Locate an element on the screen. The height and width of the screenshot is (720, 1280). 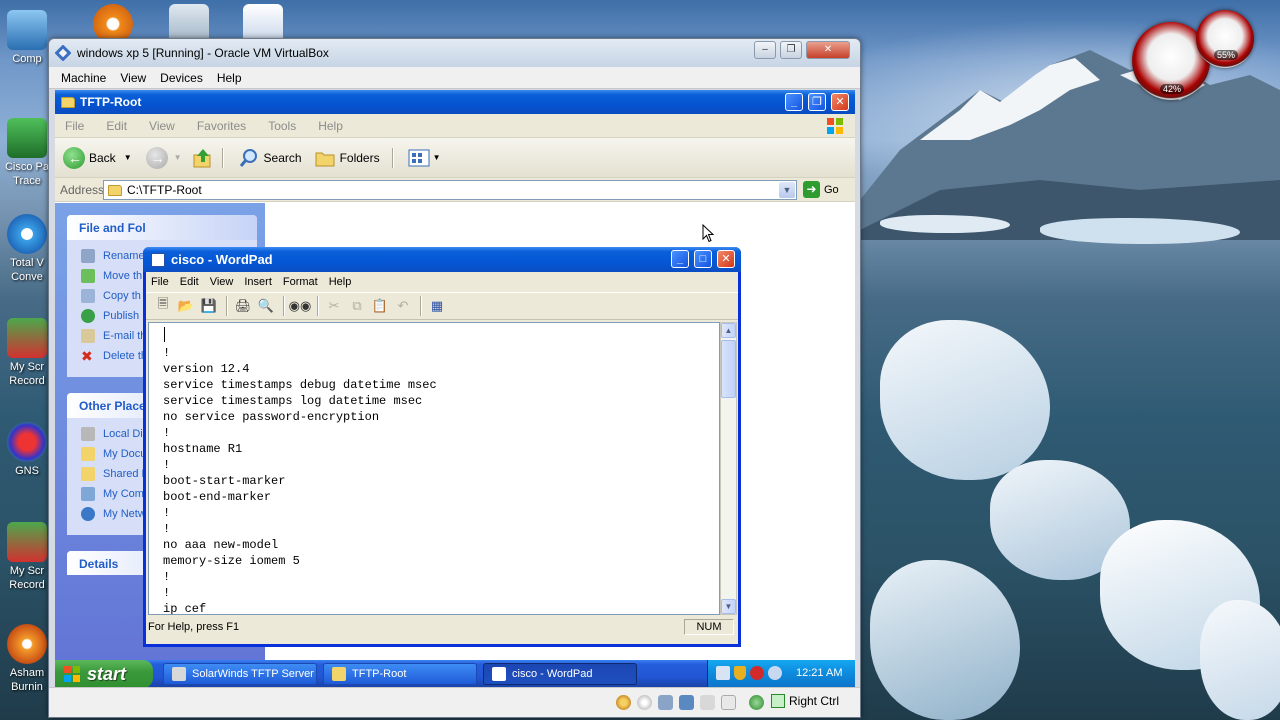
explorer-toolbar: ← Back ▼ → ▼ Search Folders ▼ is located at coordinates (455, 158).